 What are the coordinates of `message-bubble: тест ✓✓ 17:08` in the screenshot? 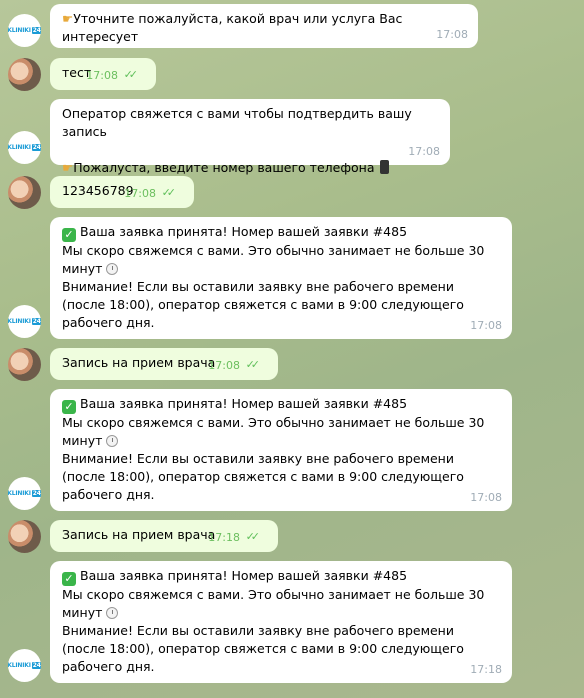 It's located at (103, 74).